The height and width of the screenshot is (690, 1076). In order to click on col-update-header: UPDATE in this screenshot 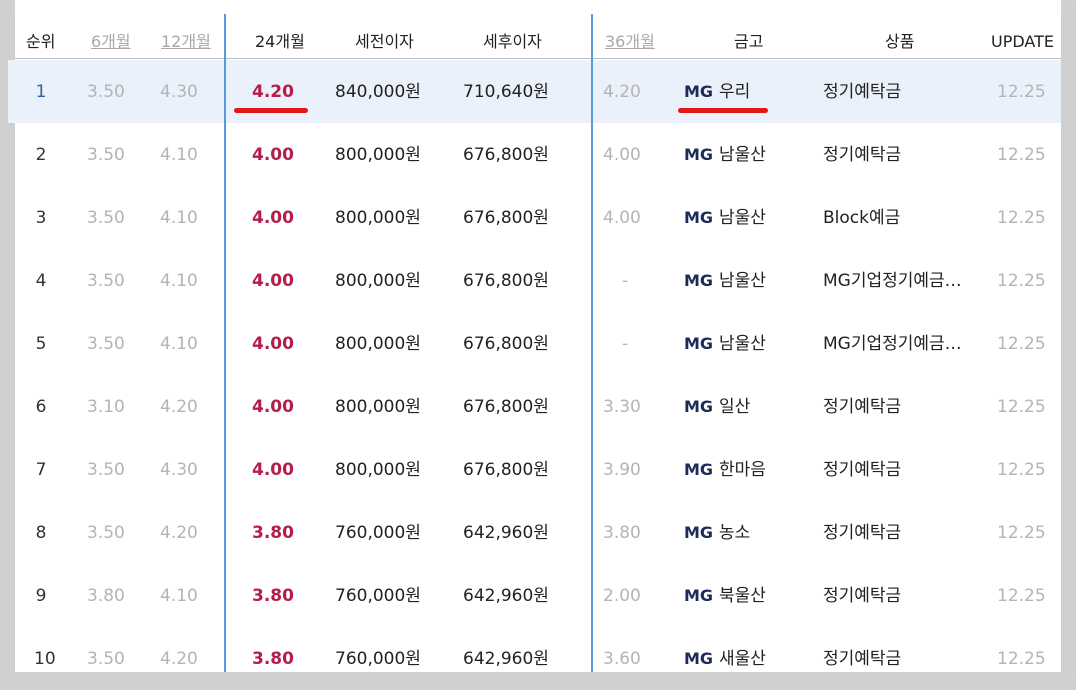, I will do `click(1022, 42)`.